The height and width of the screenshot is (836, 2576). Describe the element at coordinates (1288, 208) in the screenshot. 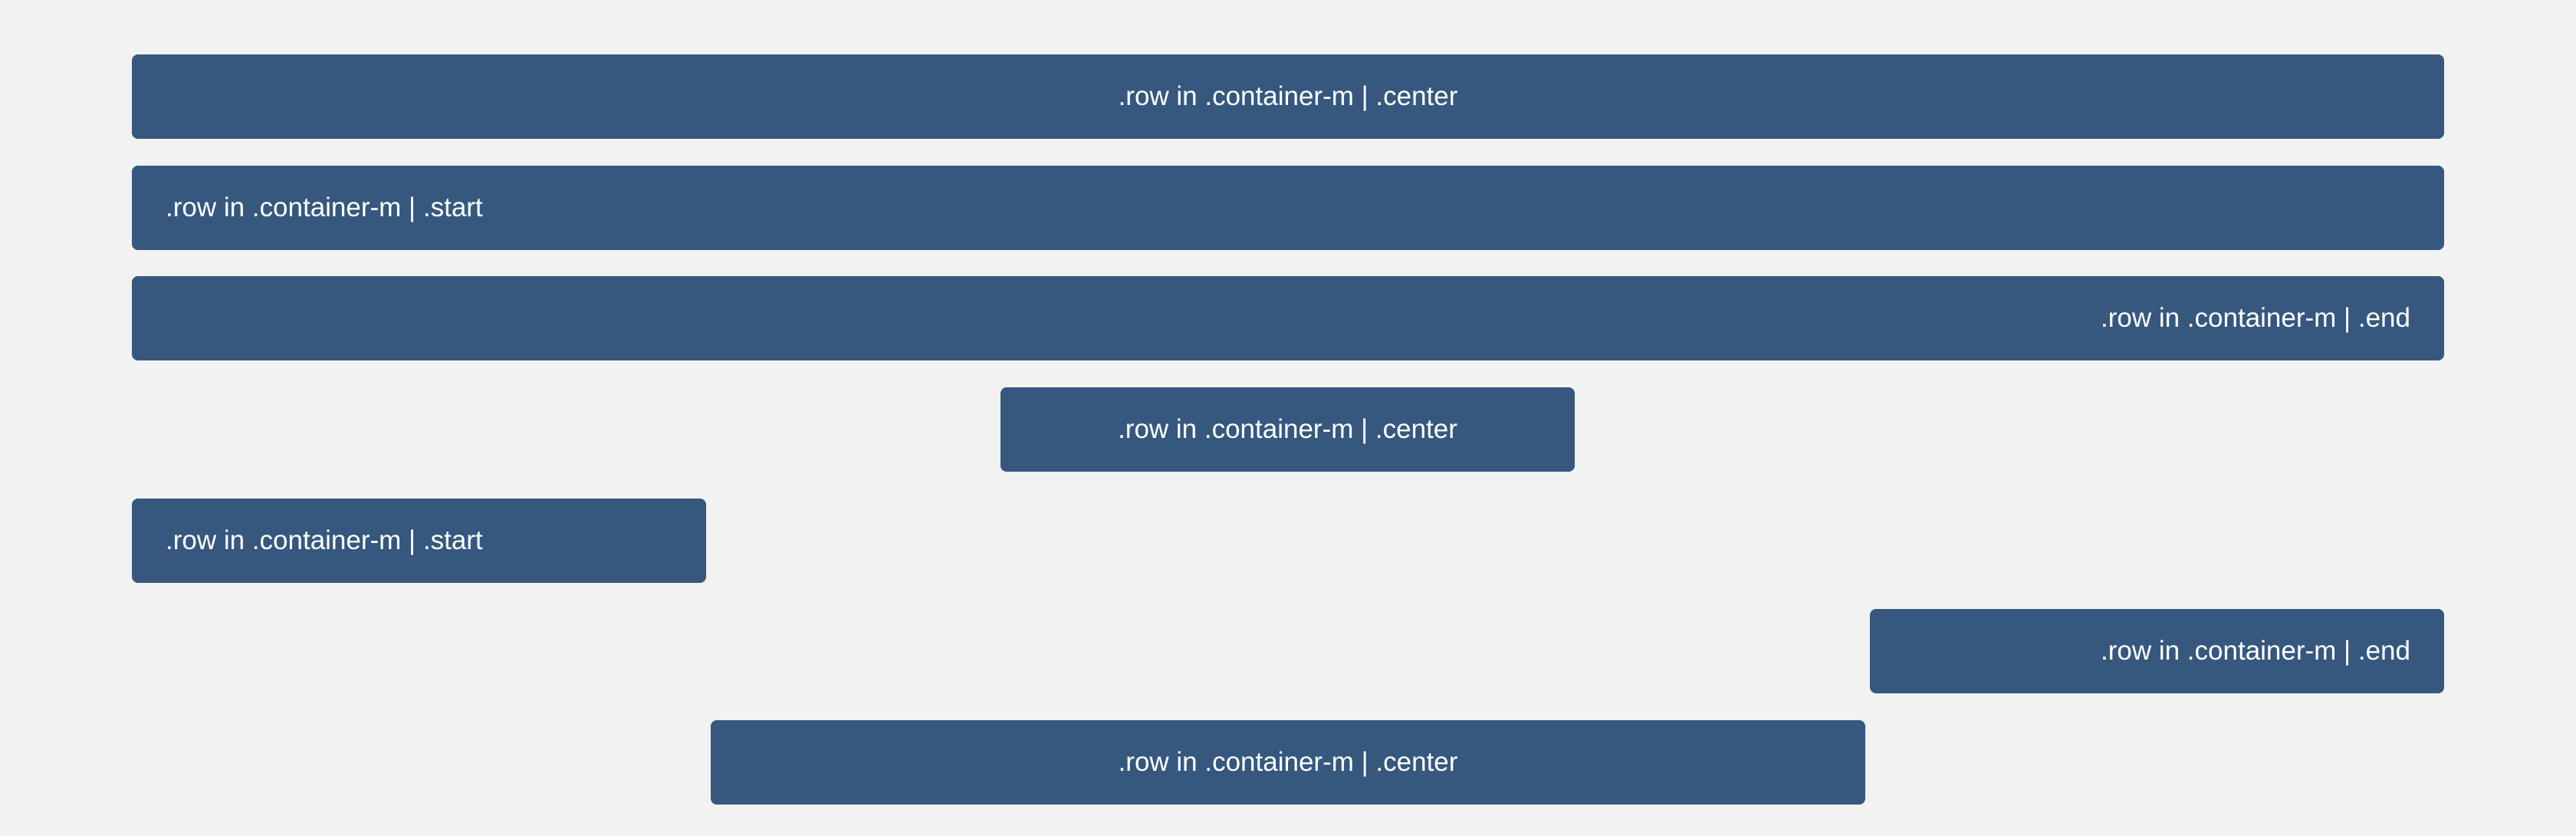

I see `row-start-full-width: .row in .container-m | .start` at that location.